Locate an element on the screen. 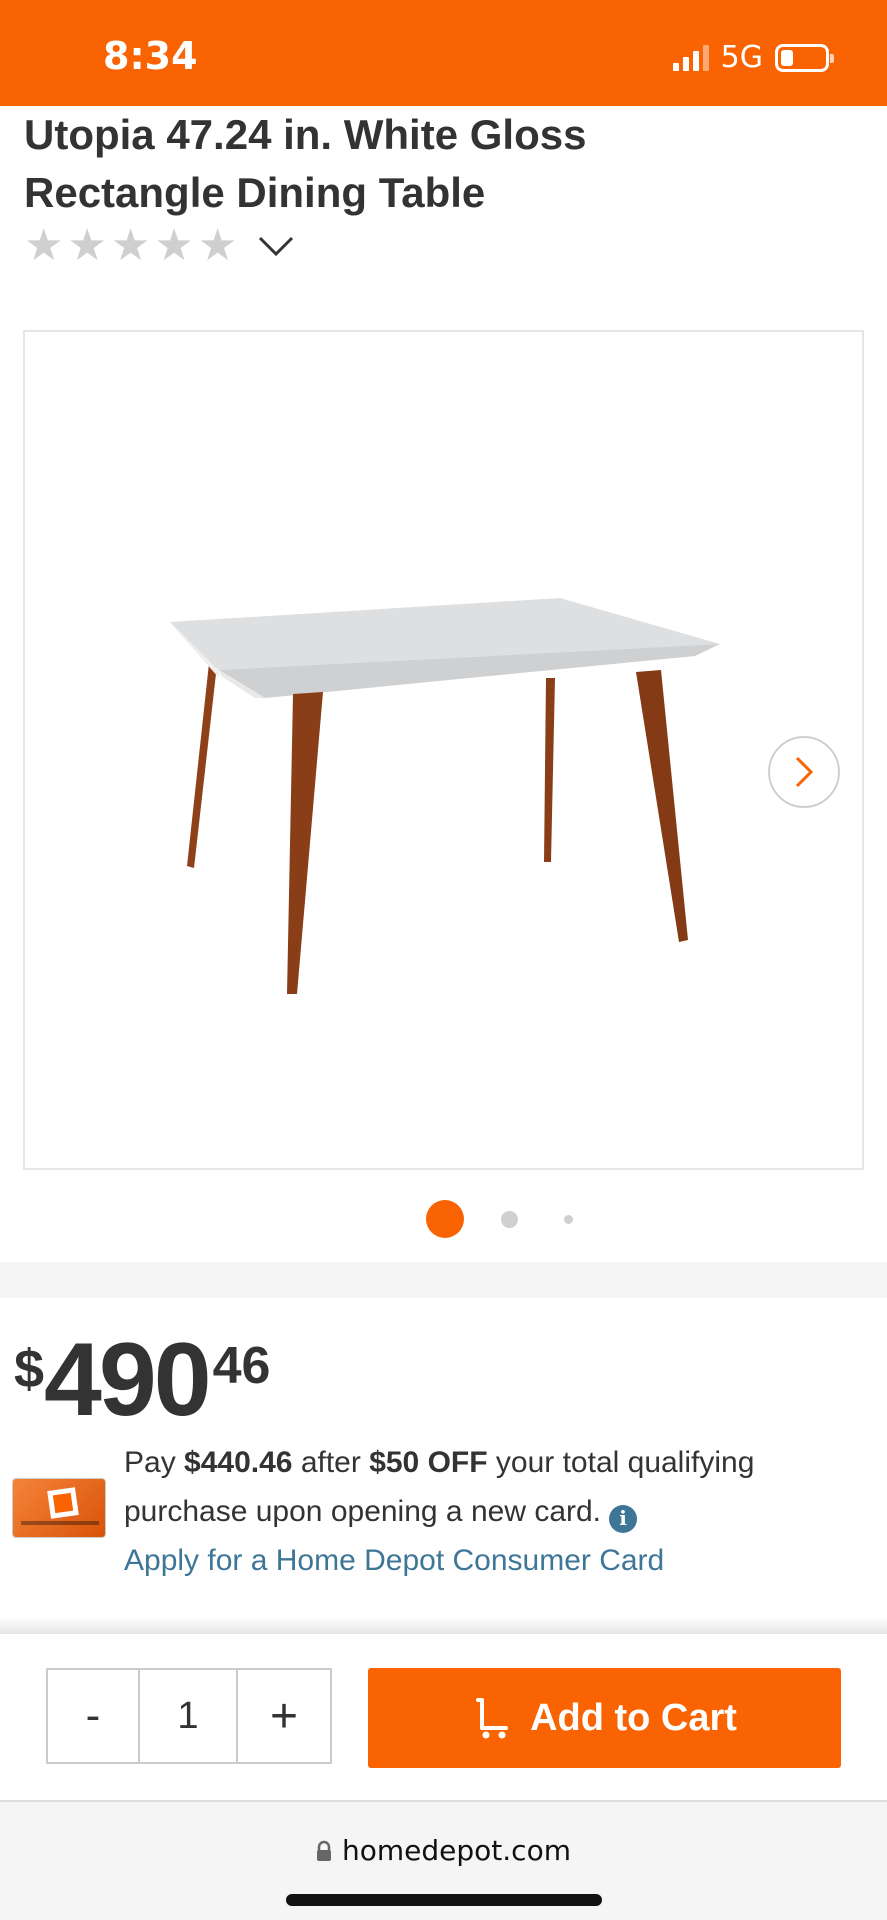 The width and height of the screenshot is (887, 1920). status-indicators: 5G is located at coordinates (753, 57).